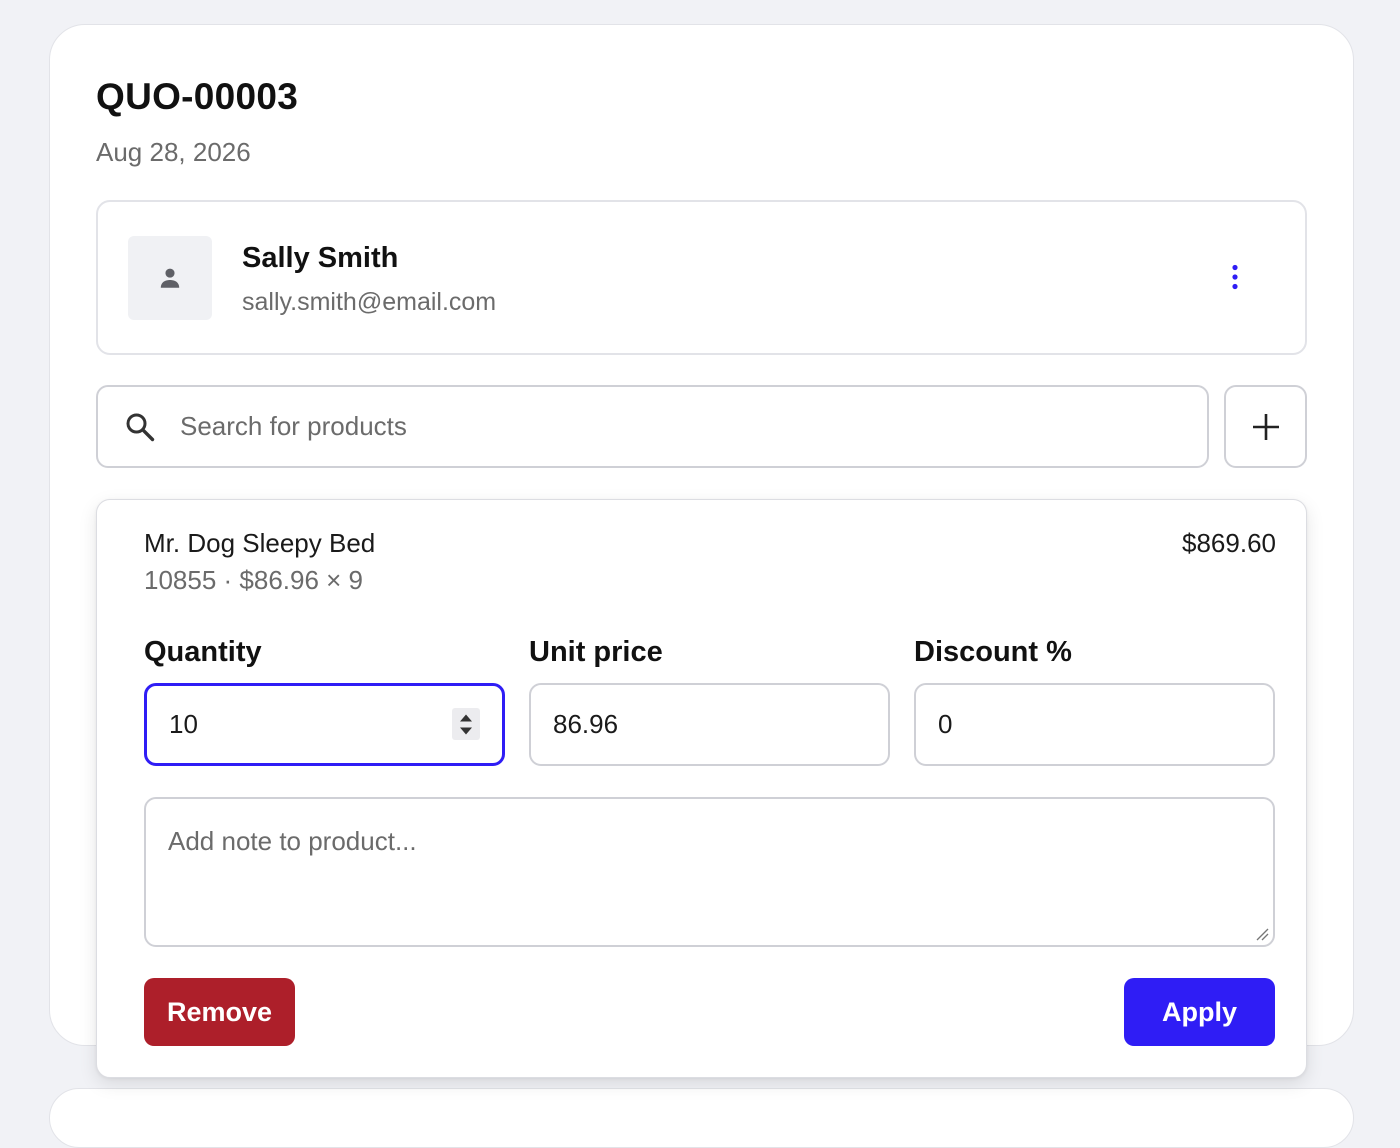  Describe the element at coordinates (369, 302) in the screenshot. I see `customer-email: sally.smith@email.com` at that location.